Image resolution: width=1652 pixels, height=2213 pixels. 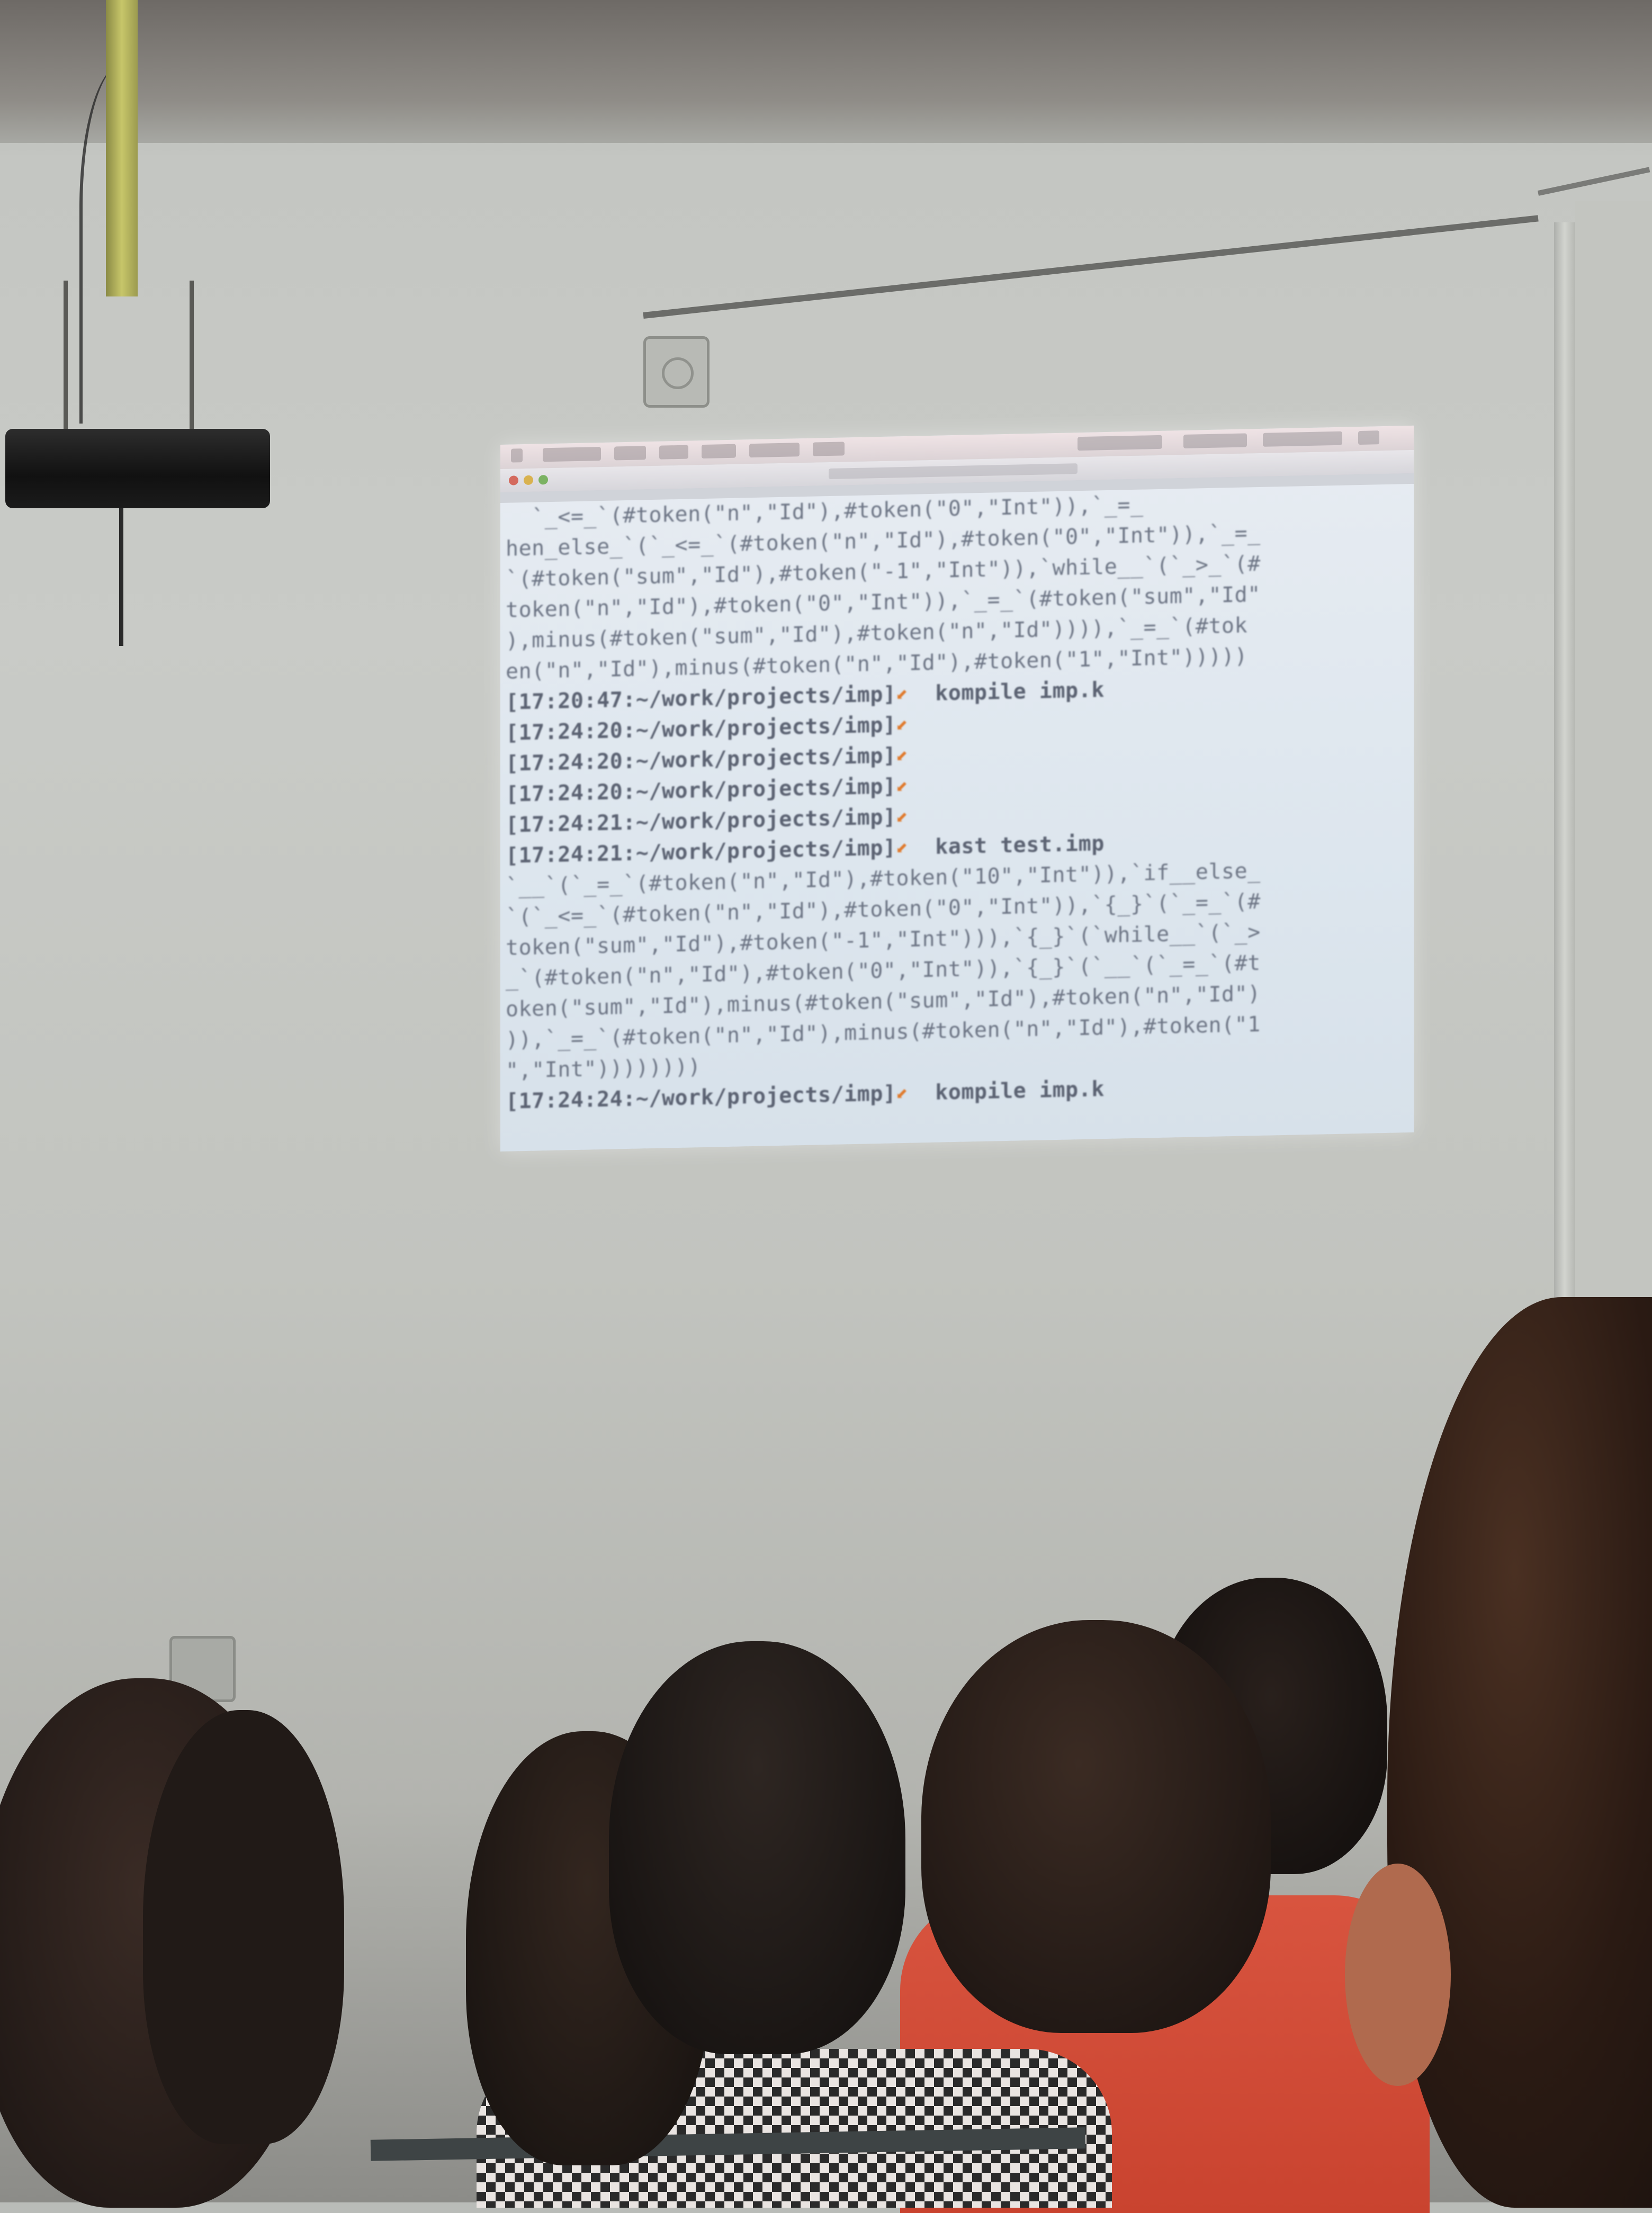 What do you see at coordinates (543, 480) in the screenshot?
I see `zoom-icon` at bounding box center [543, 480].